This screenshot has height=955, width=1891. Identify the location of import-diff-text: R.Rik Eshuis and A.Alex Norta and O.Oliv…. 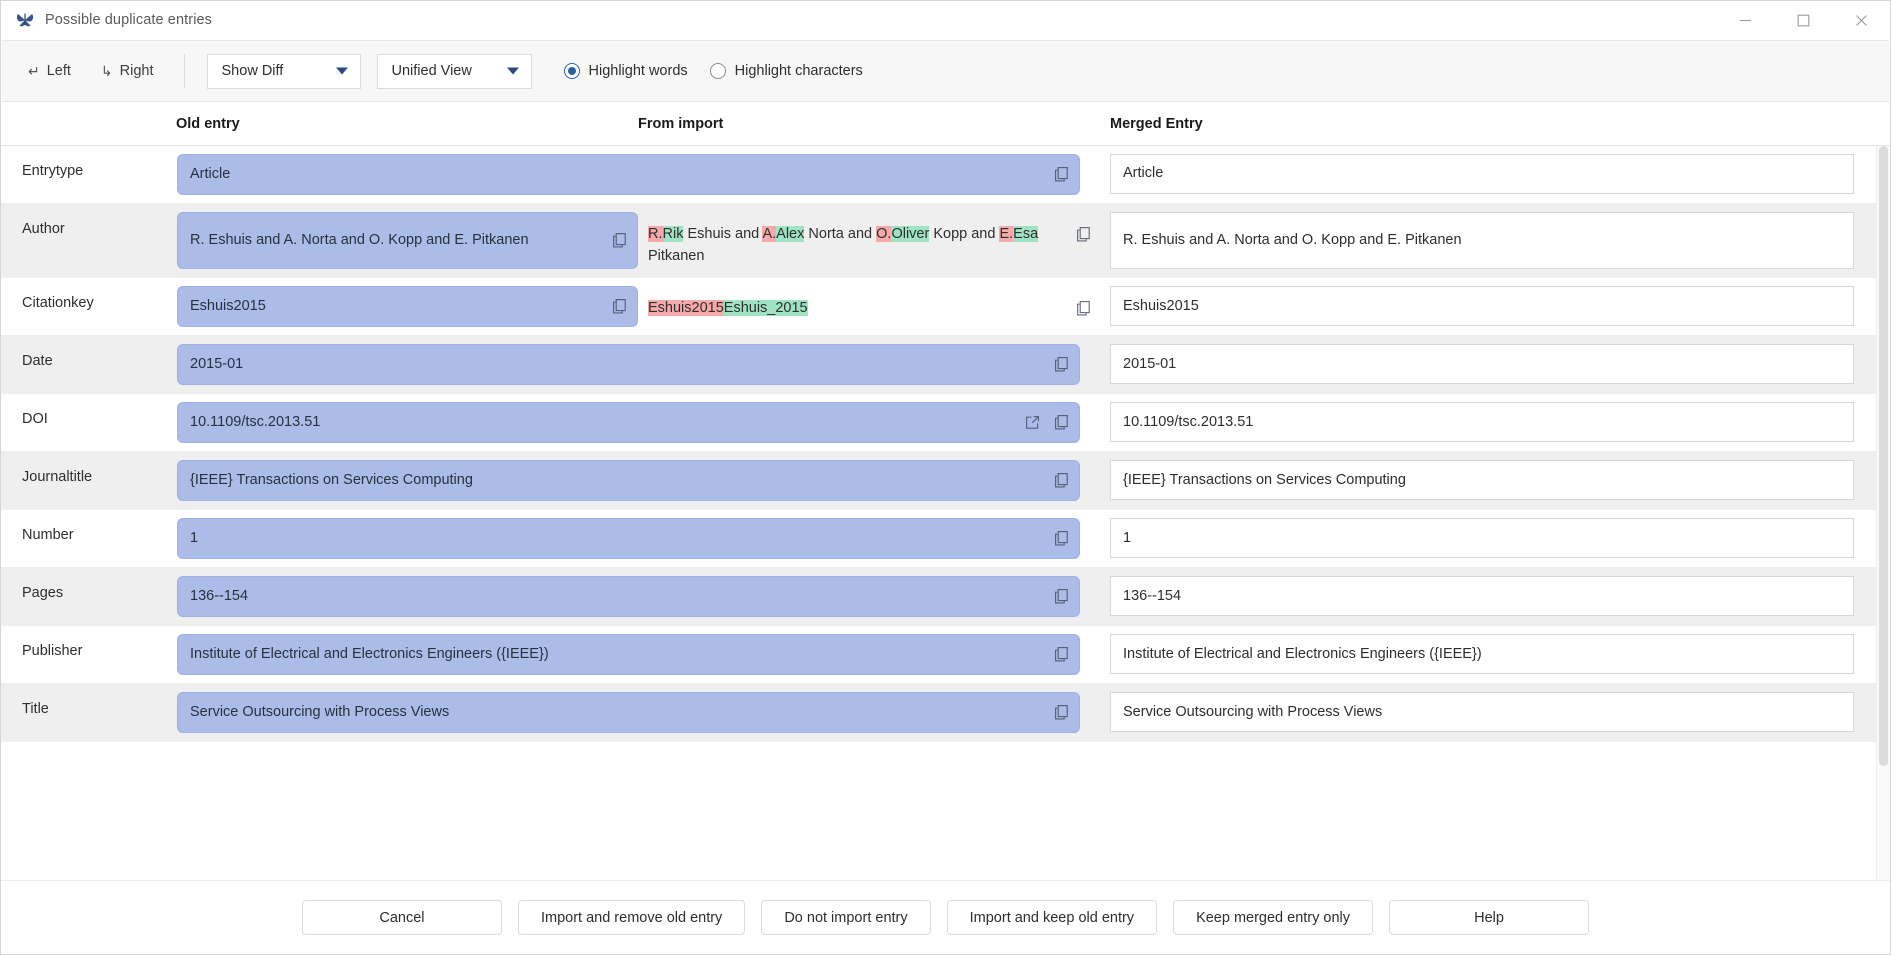
(870, 244).